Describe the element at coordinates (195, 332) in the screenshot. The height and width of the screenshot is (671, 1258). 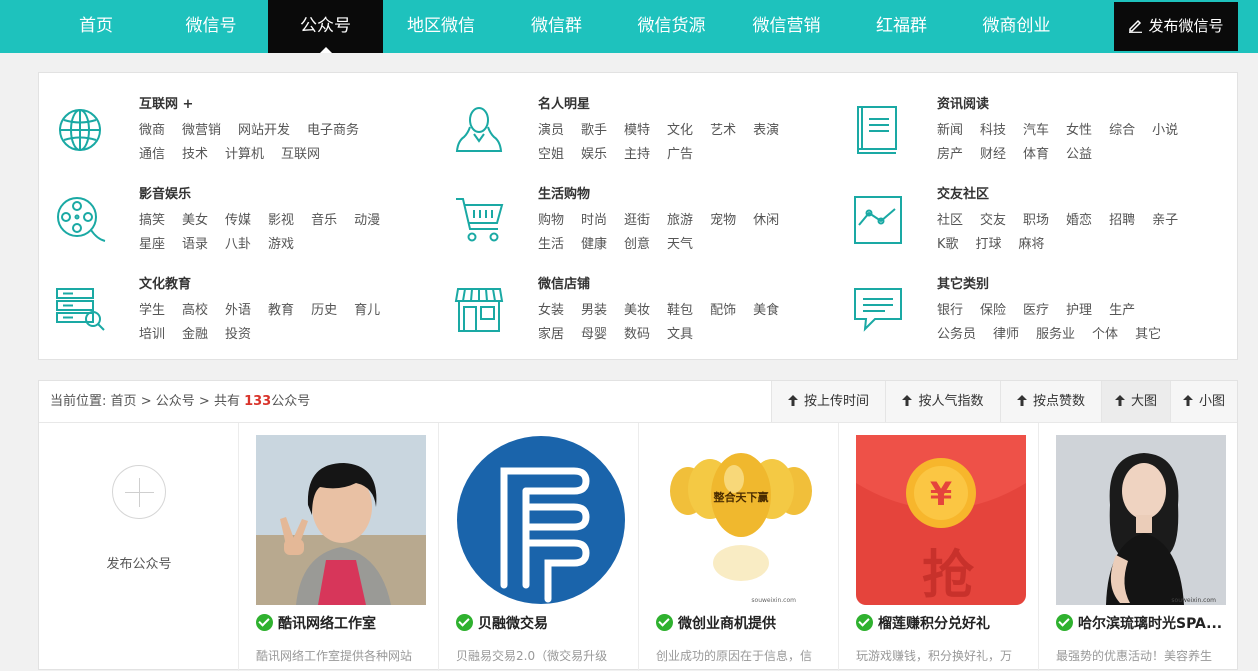
I see `tag-link: 金融` at that location.